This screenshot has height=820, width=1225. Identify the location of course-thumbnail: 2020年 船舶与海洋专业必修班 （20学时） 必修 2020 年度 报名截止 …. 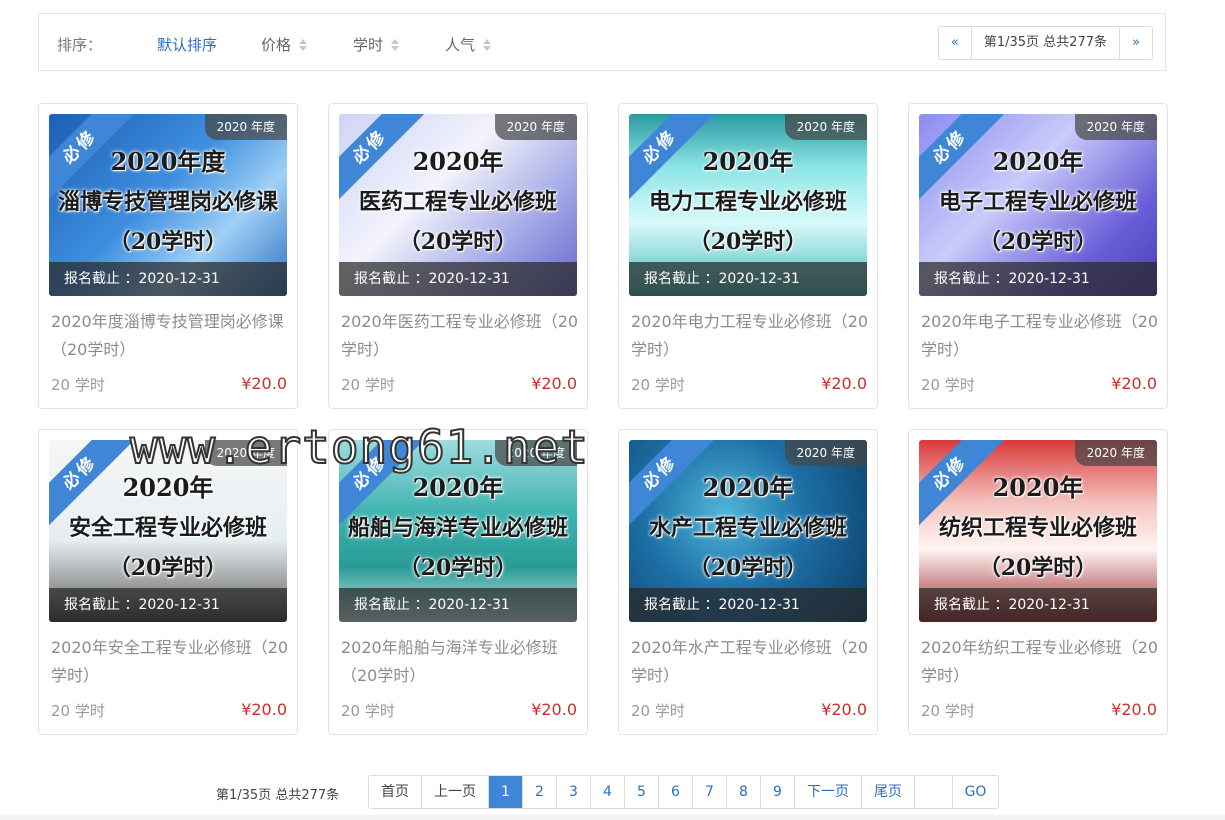
(458, 531).